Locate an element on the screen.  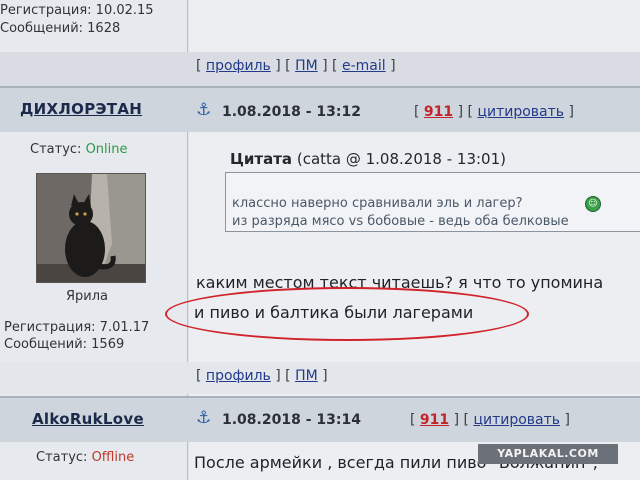
status-row: Статус: Online is located at coordinates (79, 149).